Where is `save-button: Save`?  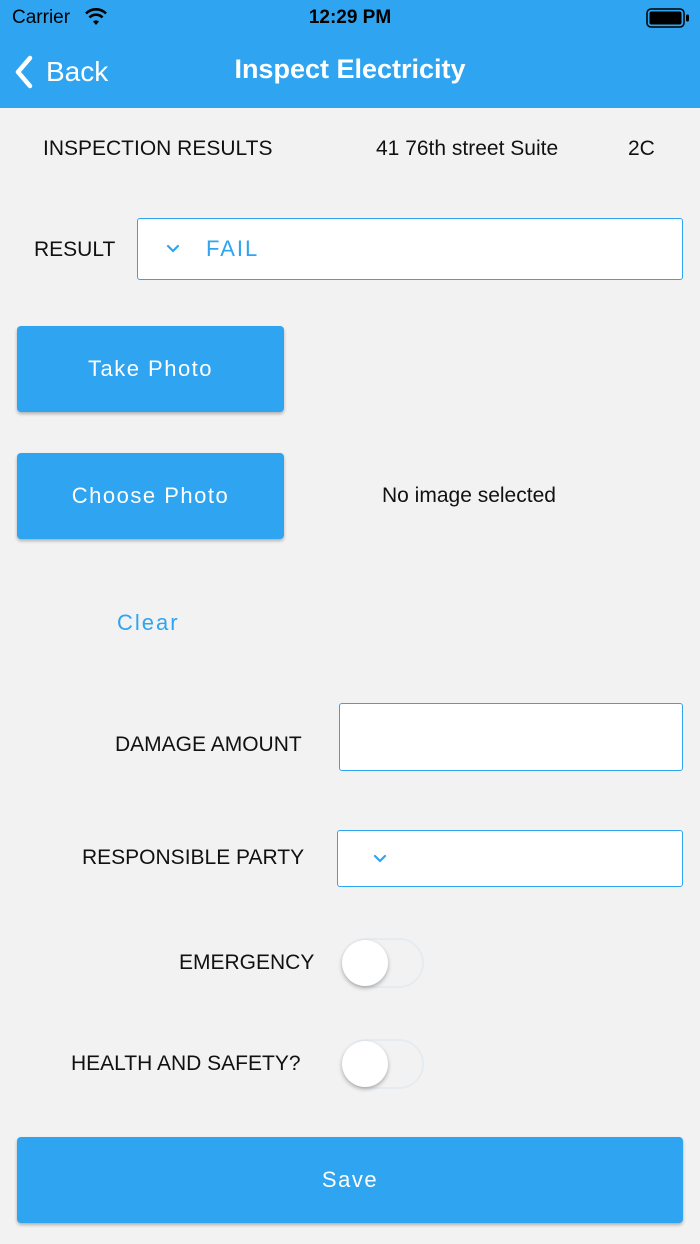 save-button: Save is located at coordinates (350, 1180).